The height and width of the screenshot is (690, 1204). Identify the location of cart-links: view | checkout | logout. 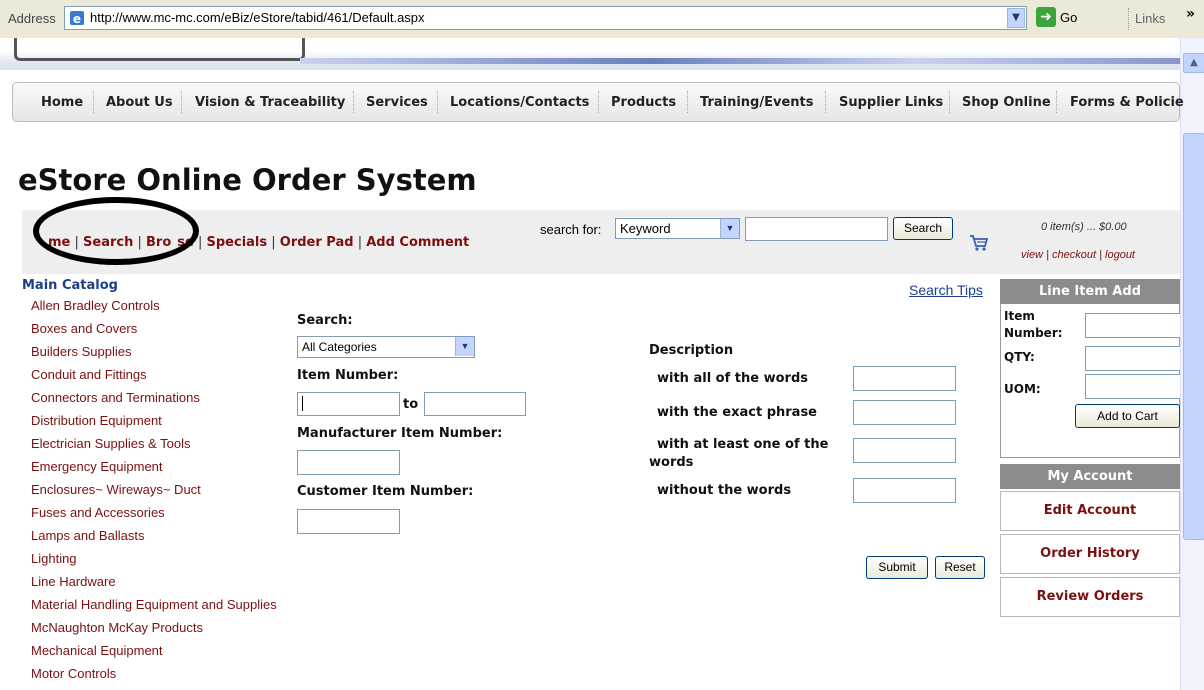
(1078, 255).